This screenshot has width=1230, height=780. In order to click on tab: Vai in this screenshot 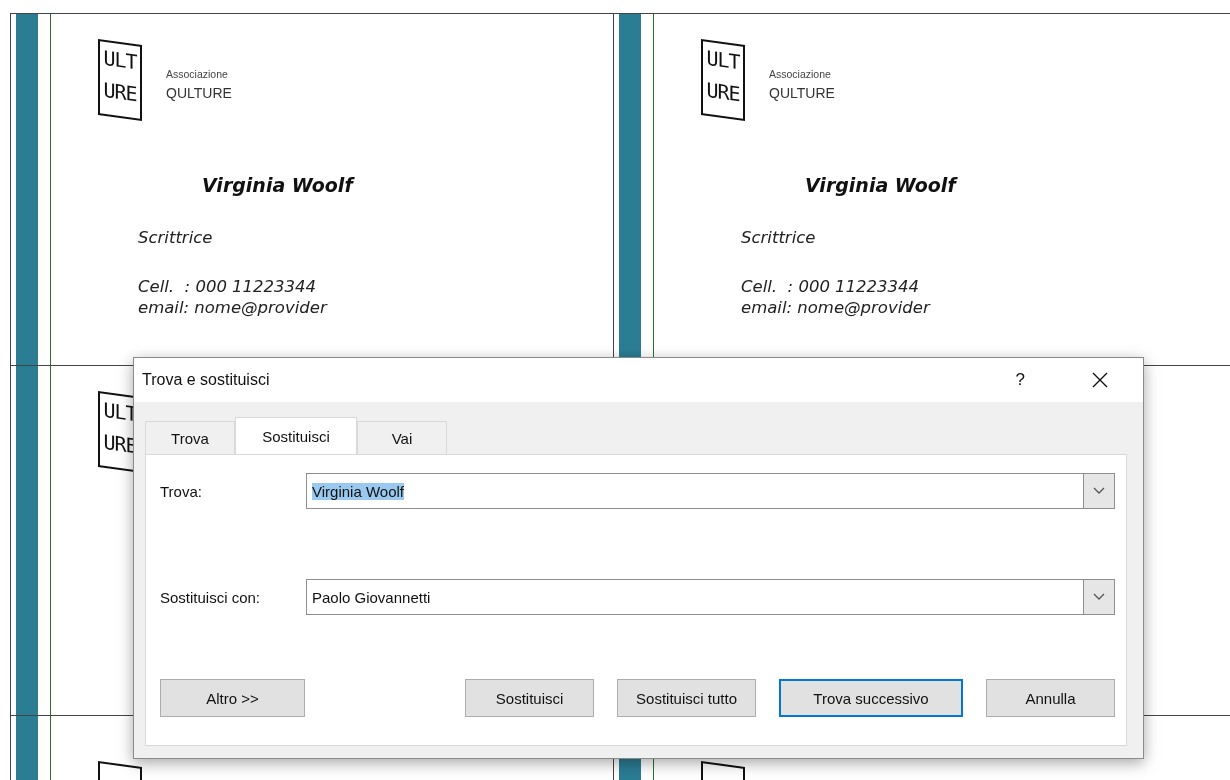, I will do `click(402, 437)`.